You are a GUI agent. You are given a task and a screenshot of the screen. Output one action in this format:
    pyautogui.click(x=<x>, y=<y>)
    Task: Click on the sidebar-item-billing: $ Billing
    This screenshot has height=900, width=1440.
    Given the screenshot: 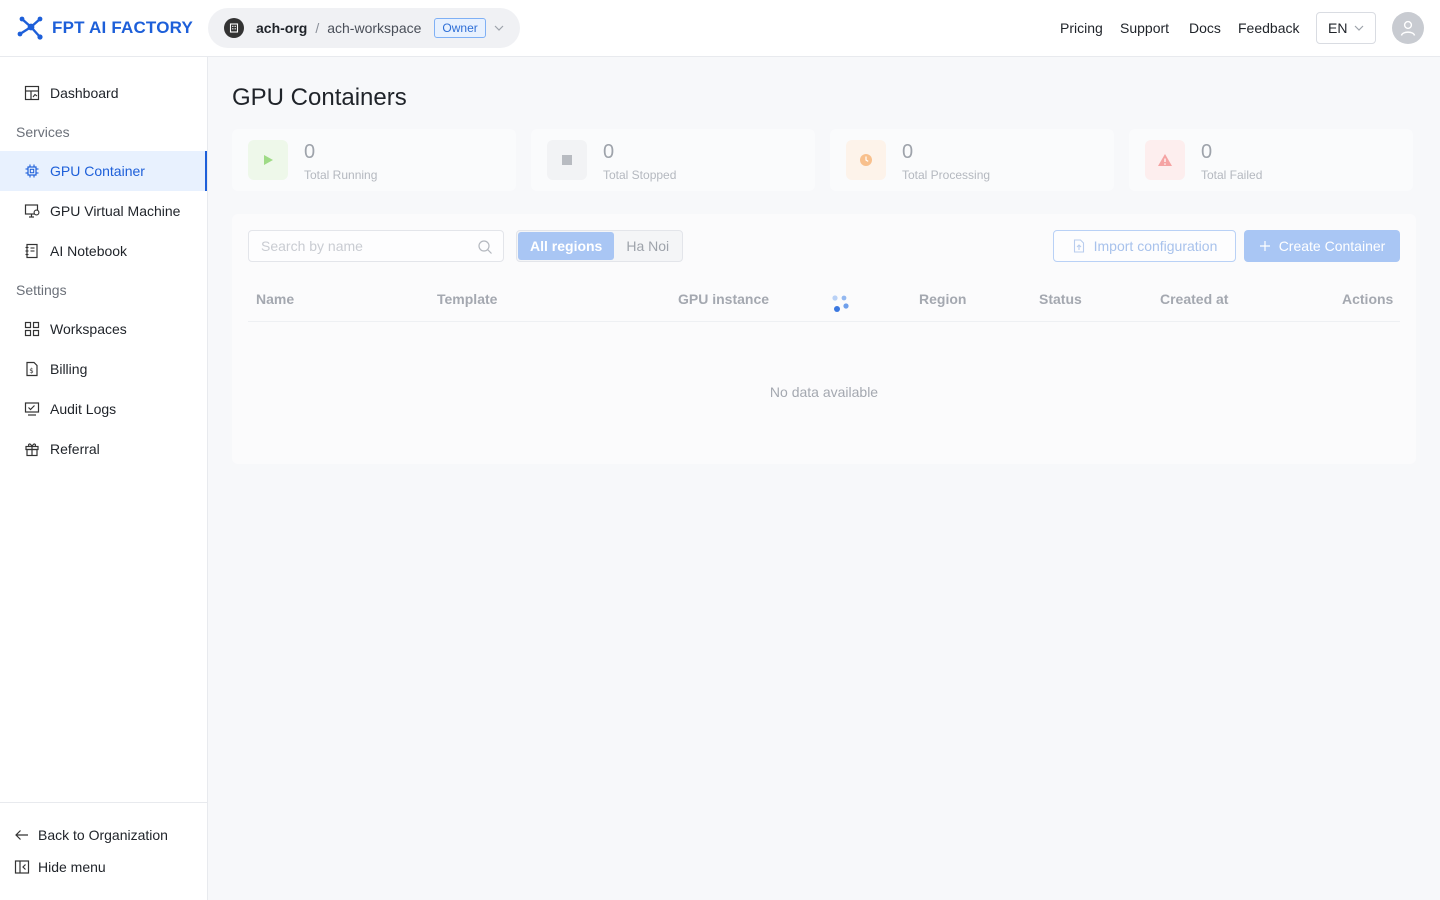 What is the action you would take?
    pyautogui.click(x=103, y=369)
    